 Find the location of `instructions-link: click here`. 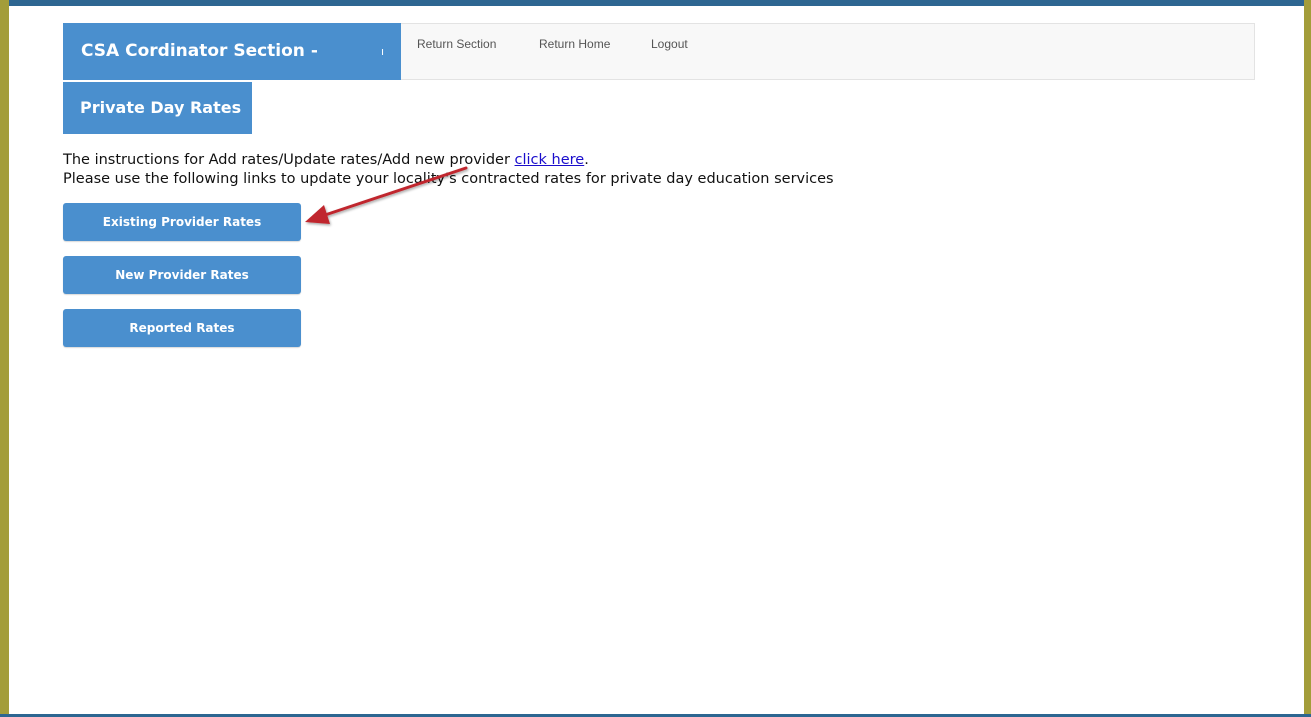

instructions-link: click here is located at coordinates (550, 160).